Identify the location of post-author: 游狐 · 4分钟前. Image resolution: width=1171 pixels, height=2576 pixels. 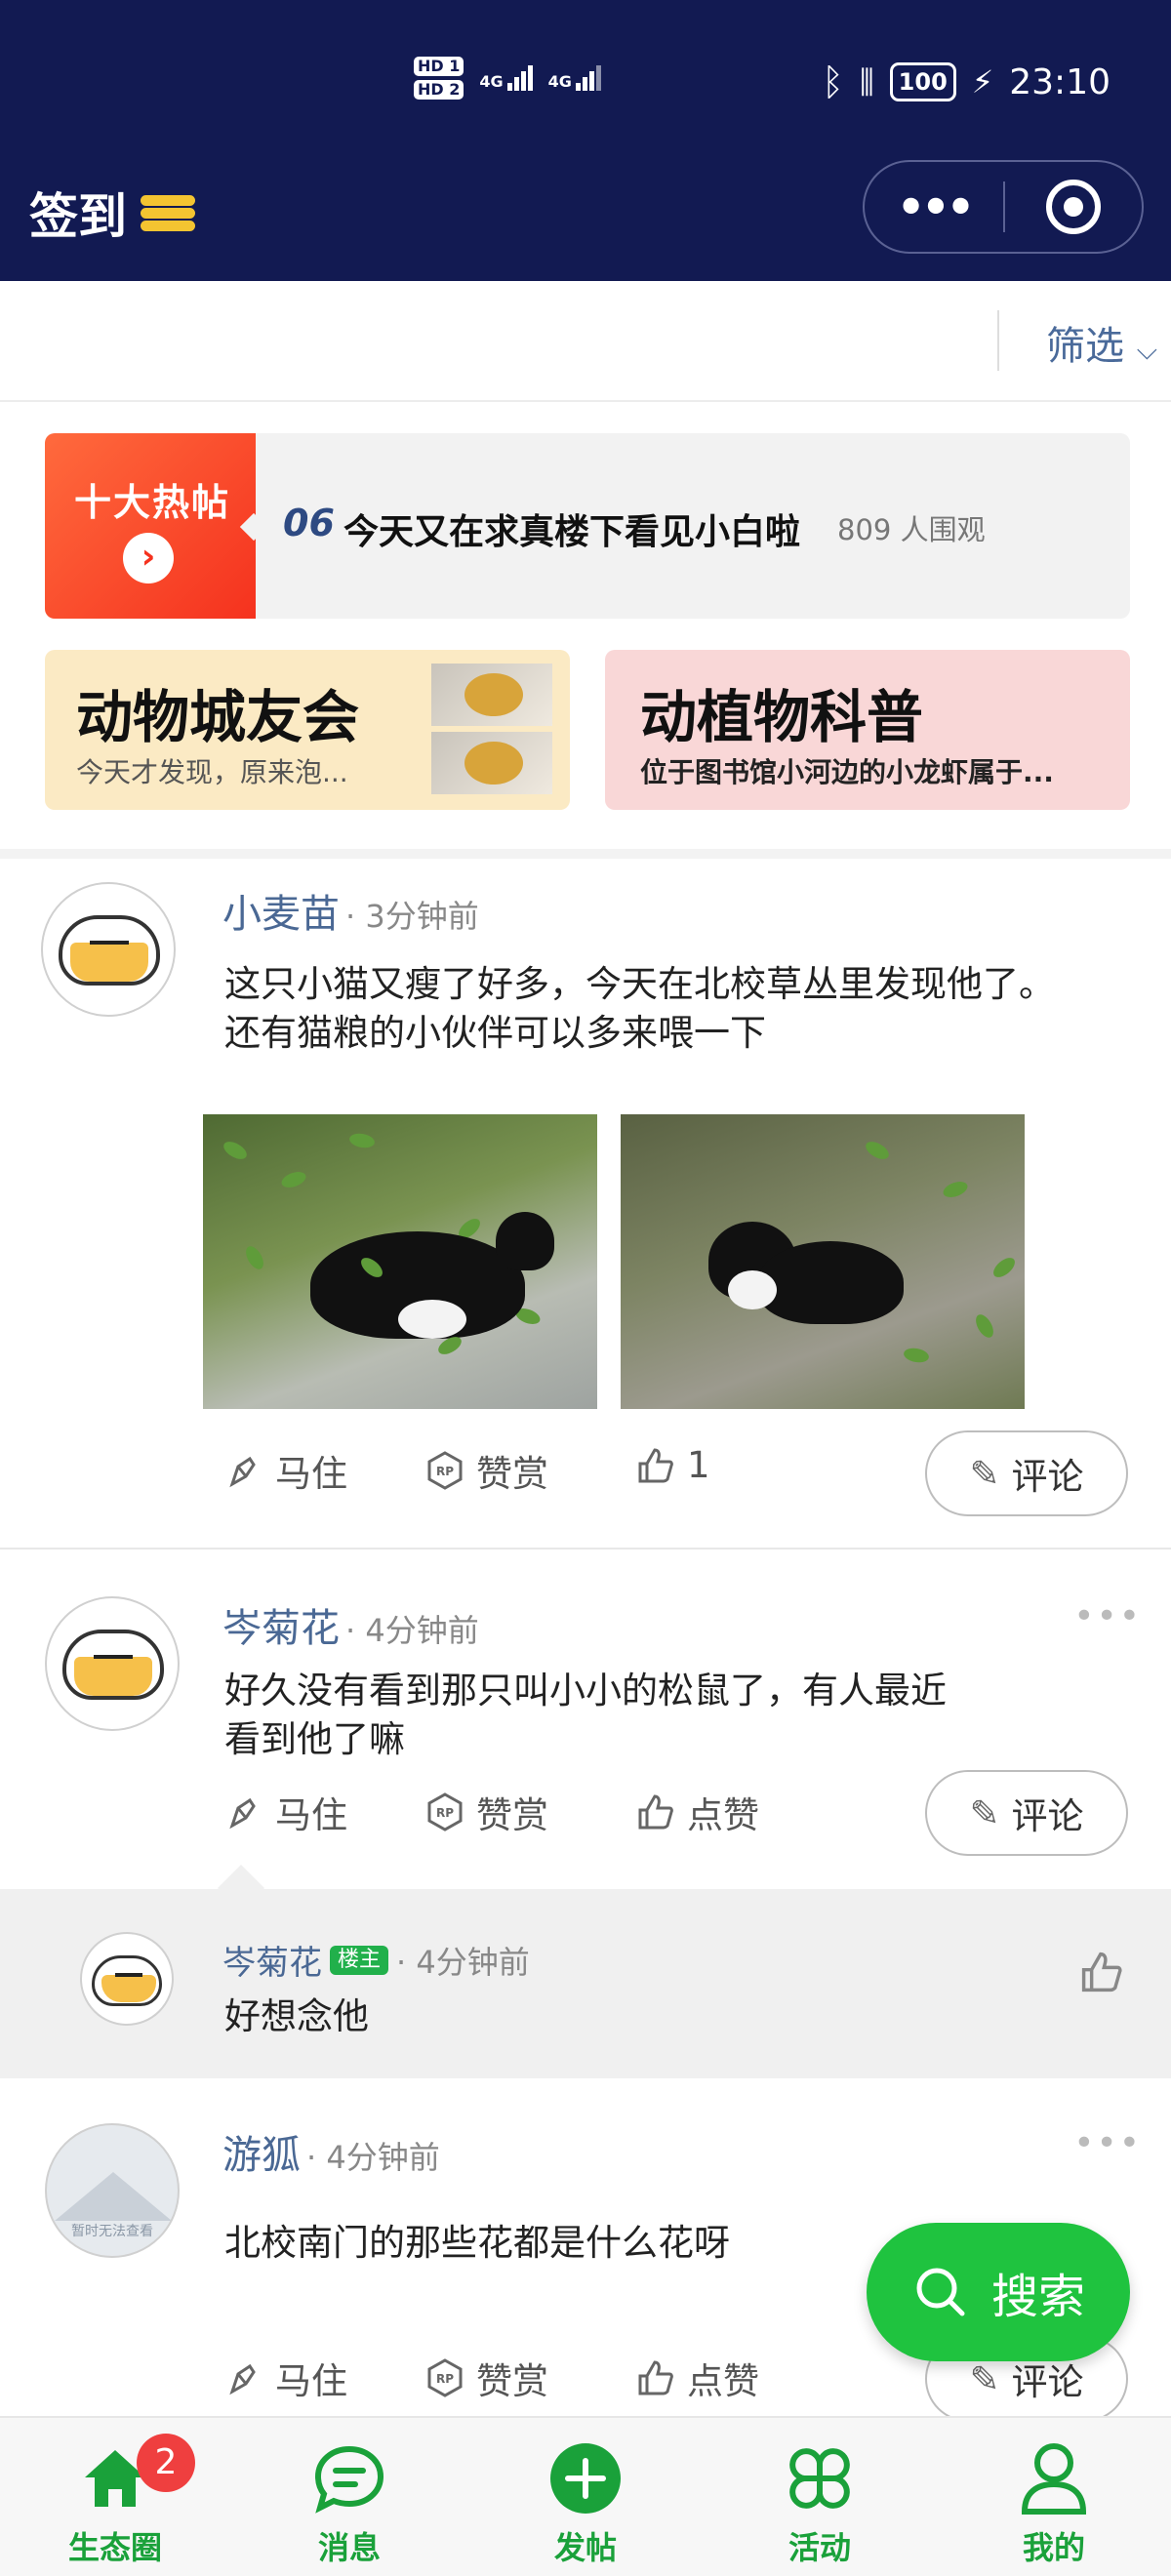
(331, 2151).